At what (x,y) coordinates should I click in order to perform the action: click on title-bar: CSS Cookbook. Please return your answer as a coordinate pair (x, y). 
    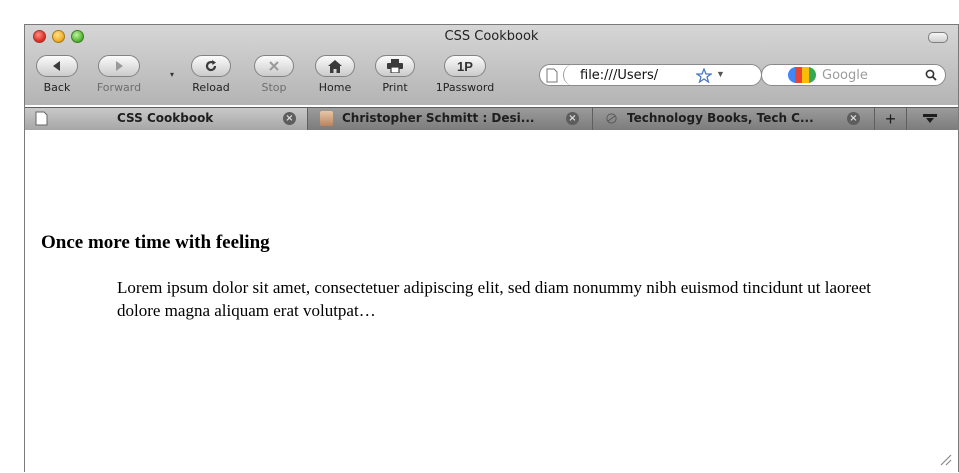
    Looking at the image, I should click on (491, 36).